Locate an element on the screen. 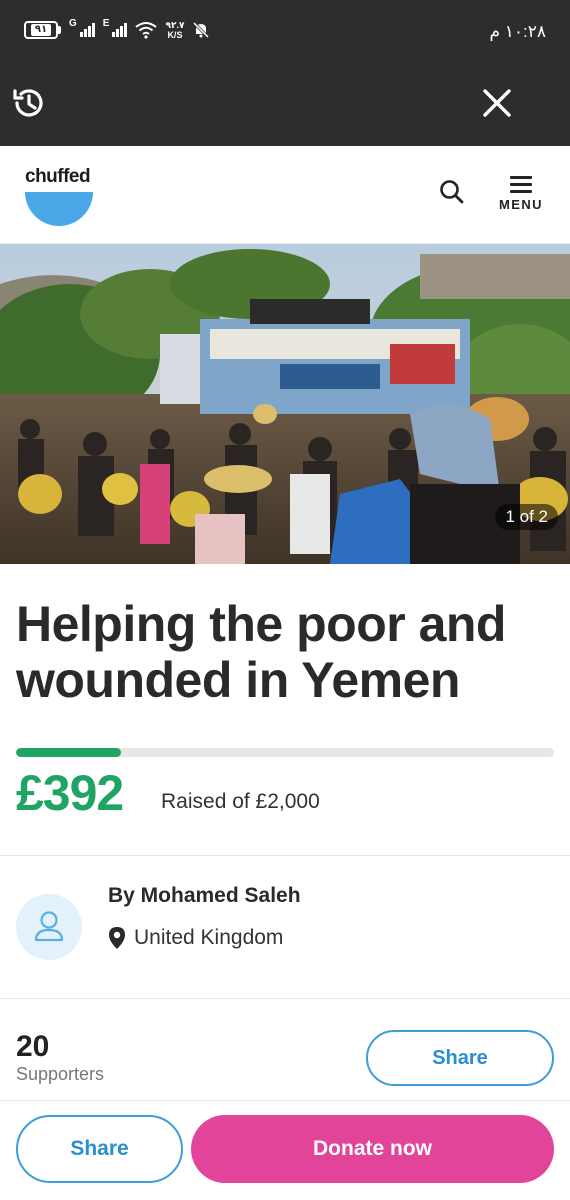 Image resolution: width=570 pixels, height=1200 pixels. network-type: E is located at coordinates (106, 23).